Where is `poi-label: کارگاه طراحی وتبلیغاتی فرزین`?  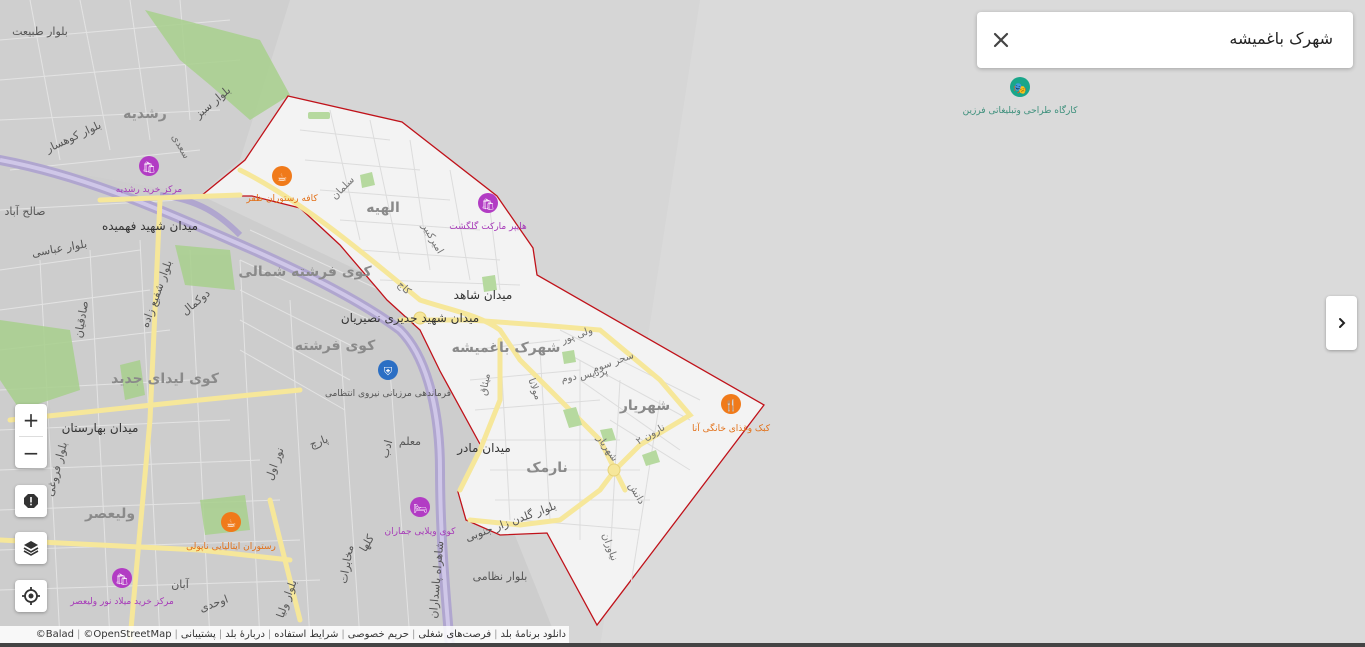
poi-label: کارگاه طراحی وتبلیغاتی فرزین is located at coordinates (1020, 110).